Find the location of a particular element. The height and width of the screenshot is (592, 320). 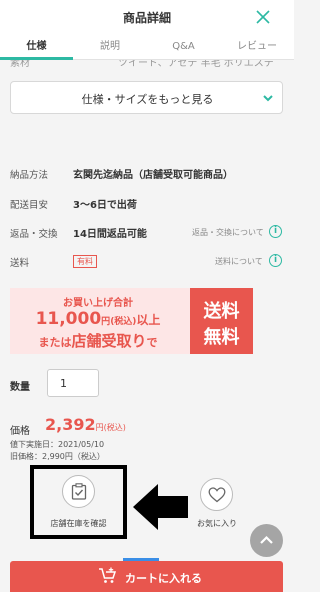

cart-plus-icon is located at coordinates (108, 575).